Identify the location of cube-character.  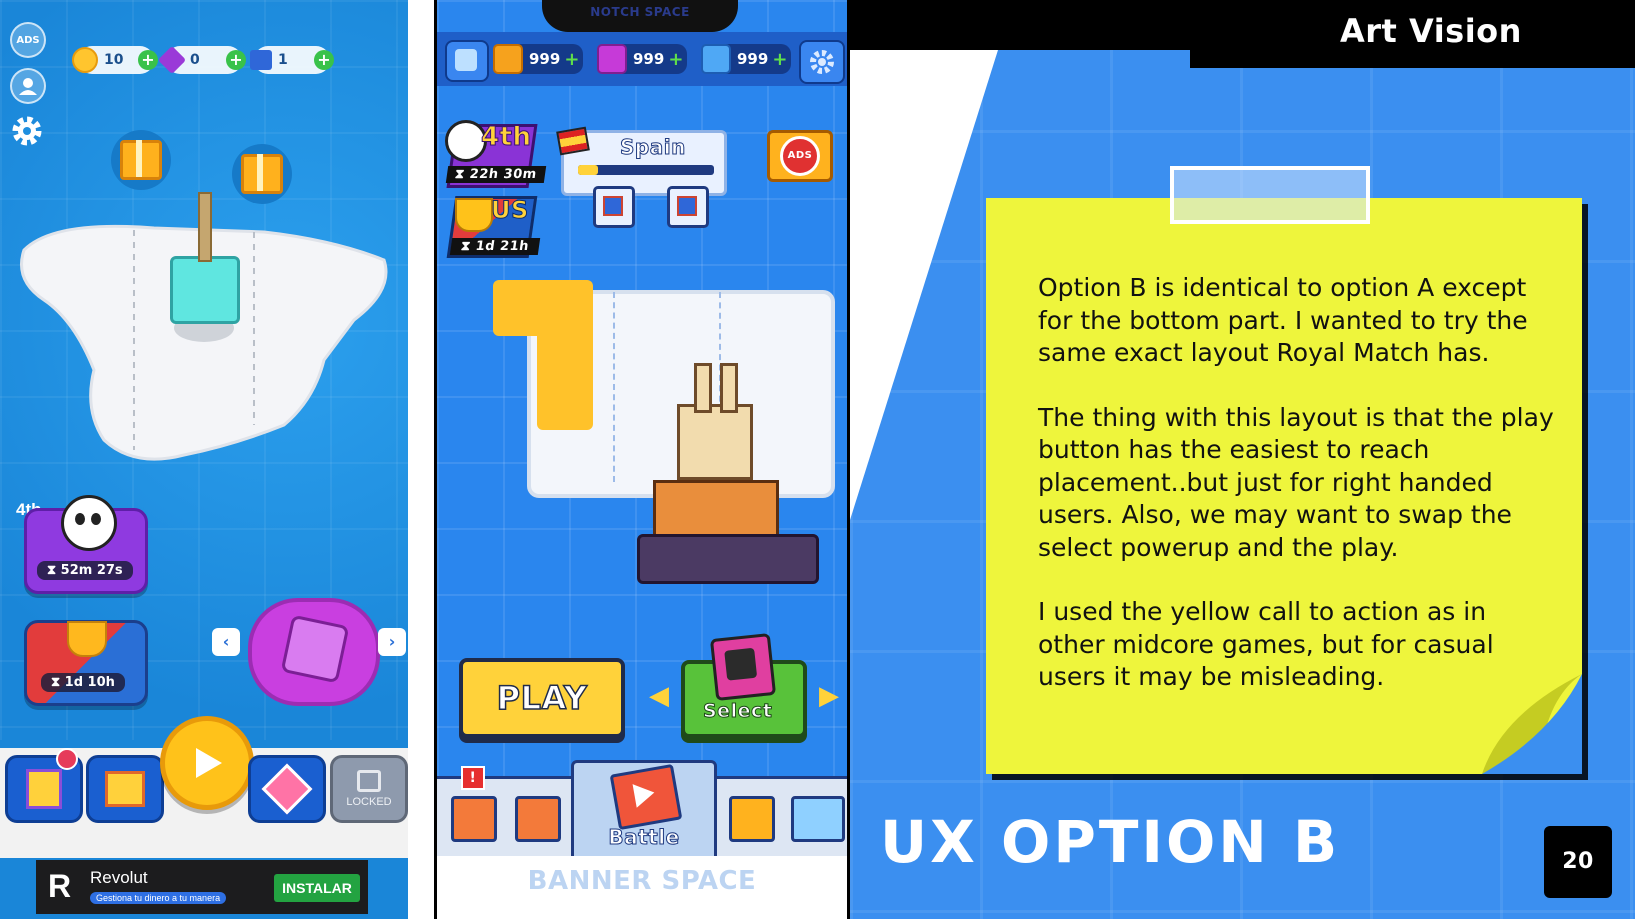
(205, 290).